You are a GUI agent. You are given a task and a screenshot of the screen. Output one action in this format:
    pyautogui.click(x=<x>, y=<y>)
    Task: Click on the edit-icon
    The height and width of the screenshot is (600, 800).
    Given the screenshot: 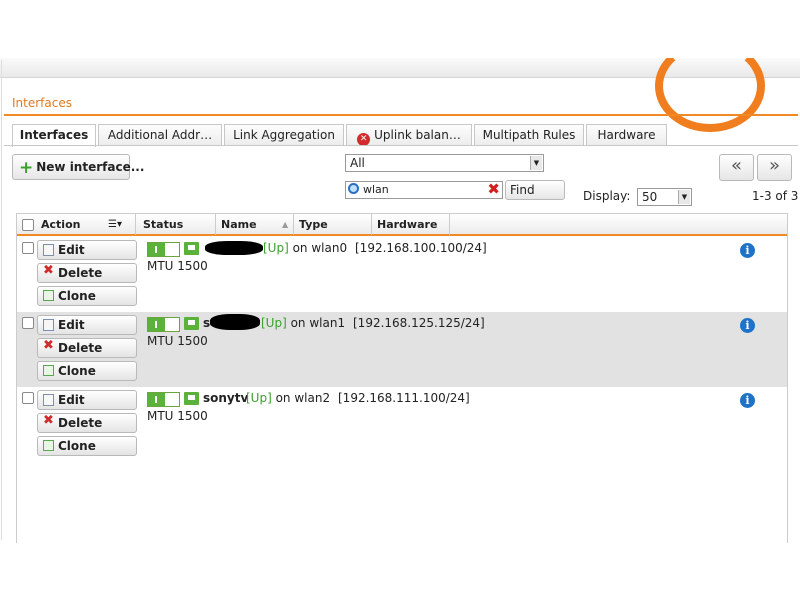 What is the action you would take?
    pyautogui.click(x=48, y=400)
    